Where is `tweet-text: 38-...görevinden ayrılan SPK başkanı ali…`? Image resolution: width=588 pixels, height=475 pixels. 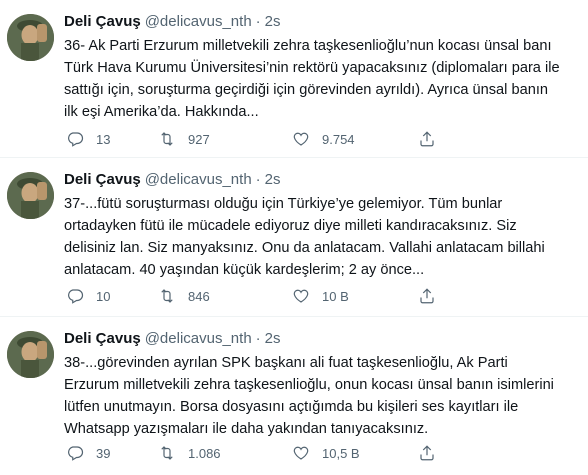 tweet-text: 38-...görevinden ayrılan SPK başkanı ali… is located at coordinates (309, 396).